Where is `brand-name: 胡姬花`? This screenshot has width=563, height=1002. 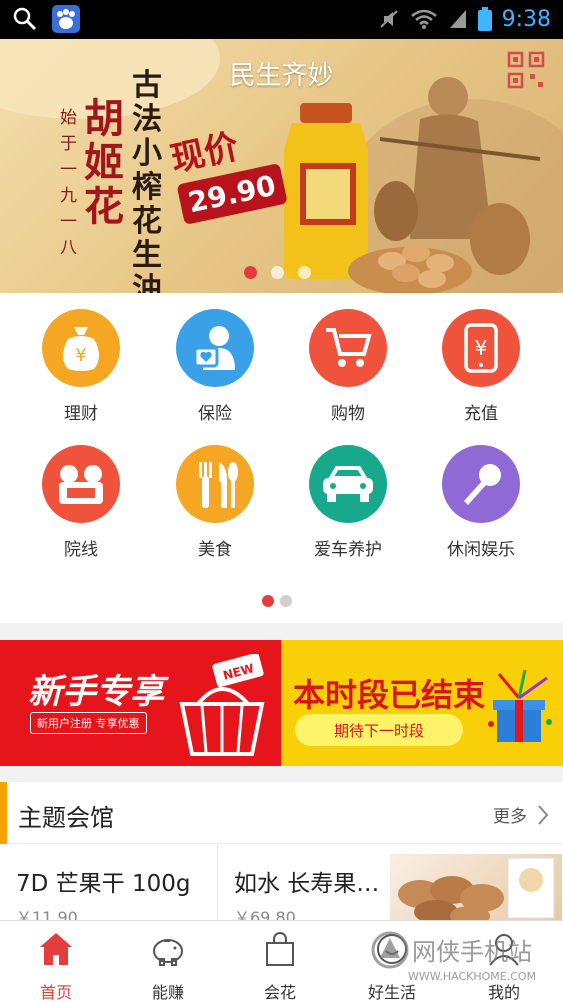
brand-name: 胡姬花 is located at coordinates (104, 162).